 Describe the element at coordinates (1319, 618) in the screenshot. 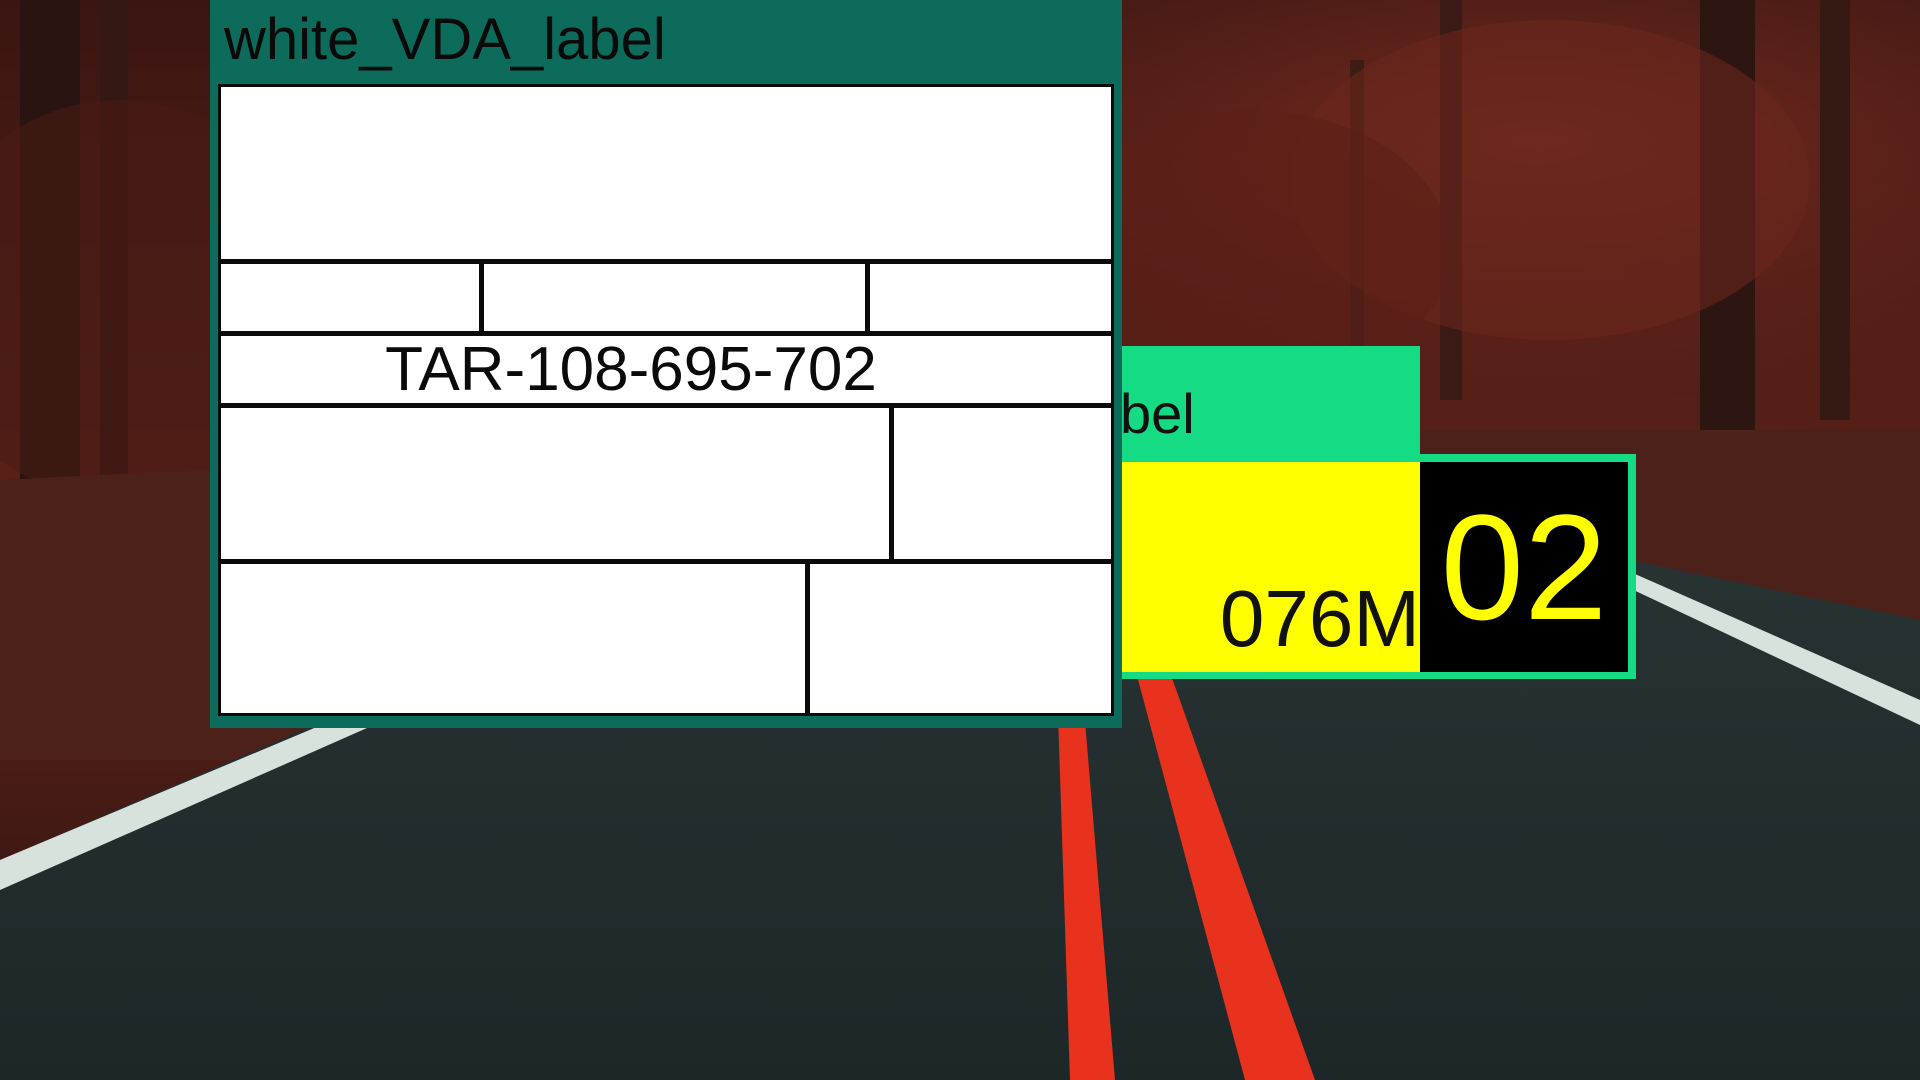

I see `yellow-label-code: 076M` at that location.